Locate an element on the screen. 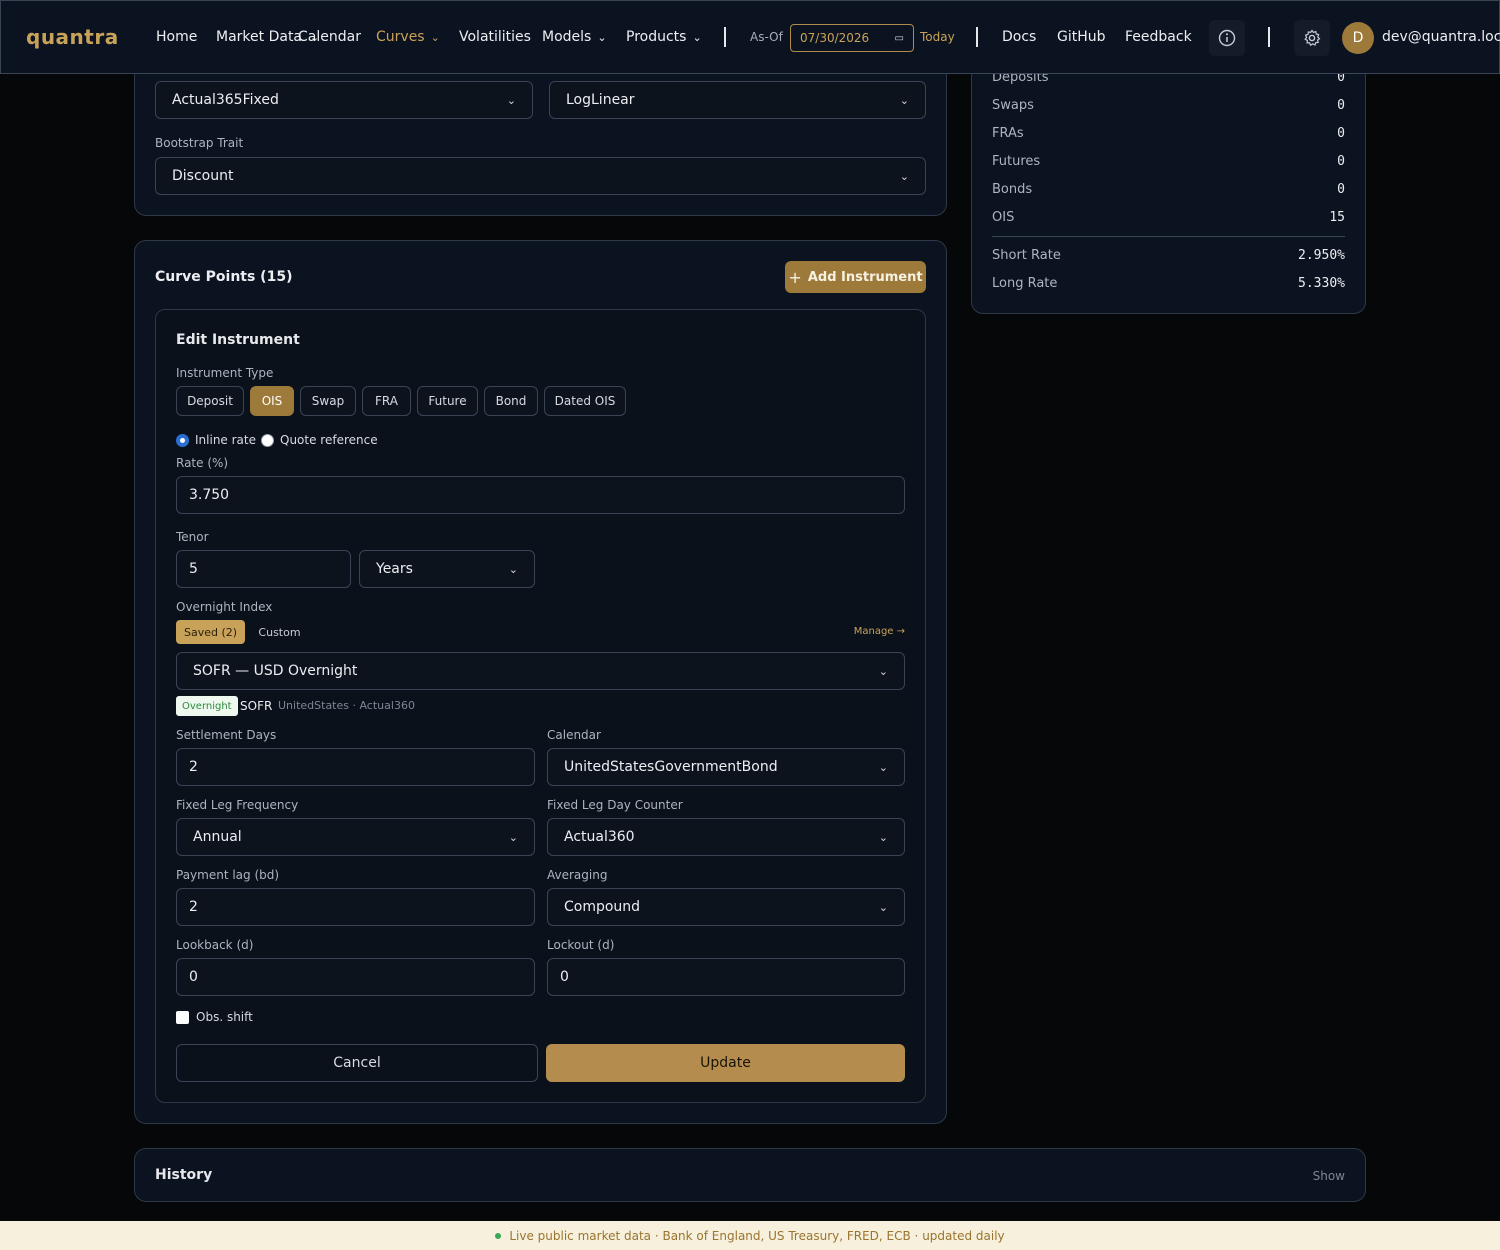 This screenshot has width=1500, height=1250. long-rate-label: Long Rate is located at coordinates (1025, 283).